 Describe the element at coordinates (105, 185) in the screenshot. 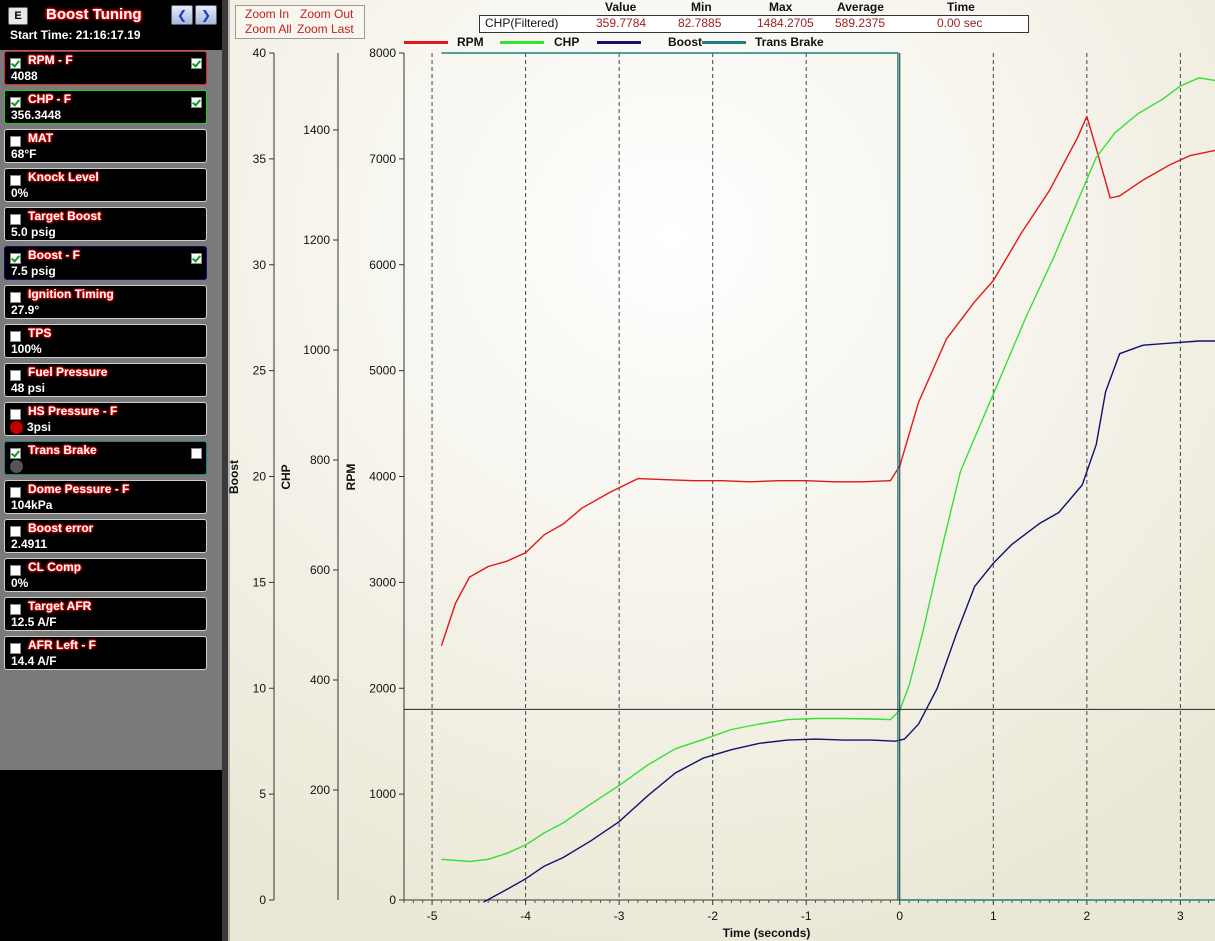

I see `channel-card: Knock Level 0%` at that location.